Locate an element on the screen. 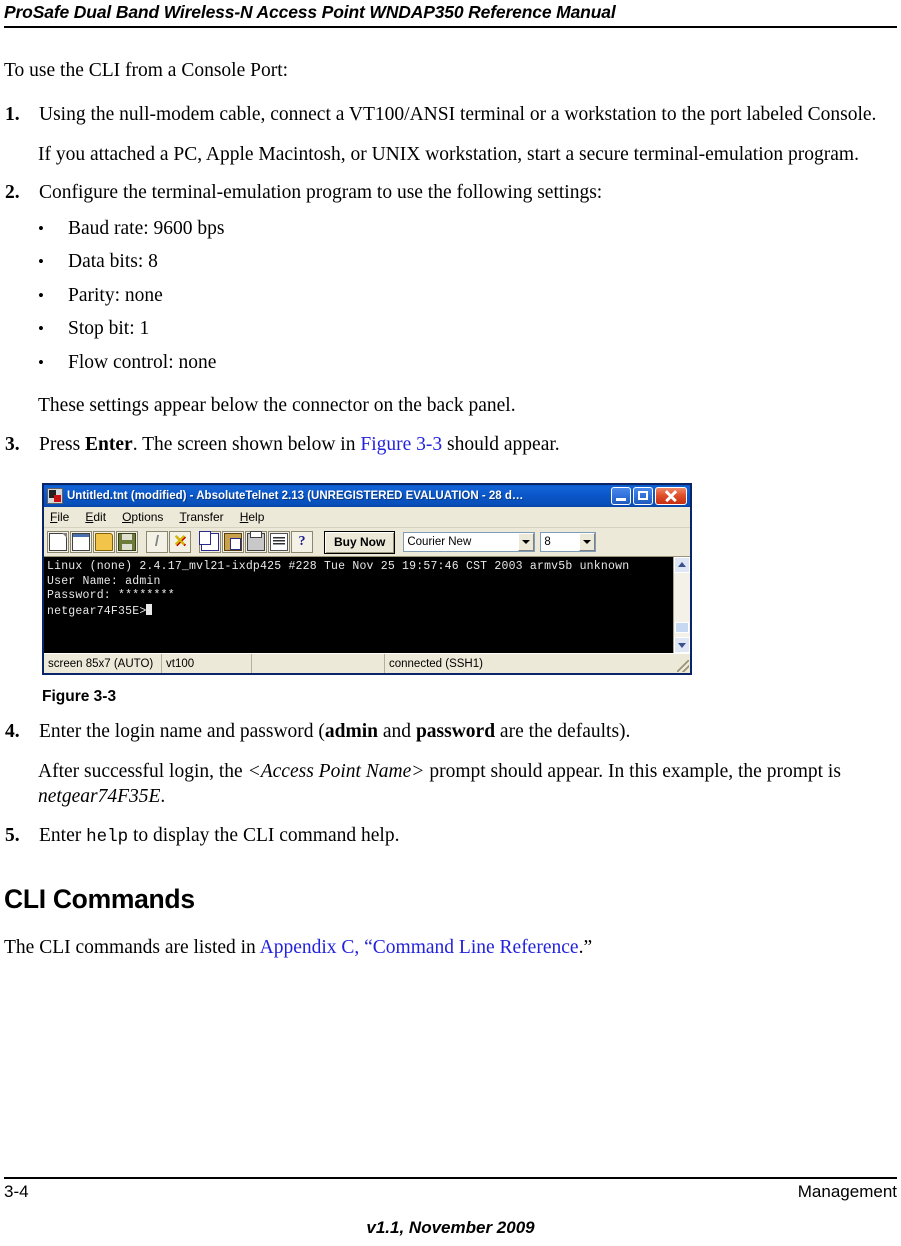 This screenshot has width=901, height=1246. intro-paragraph: To use the CLI from a Console Port: is located at coordinates (146, 70).